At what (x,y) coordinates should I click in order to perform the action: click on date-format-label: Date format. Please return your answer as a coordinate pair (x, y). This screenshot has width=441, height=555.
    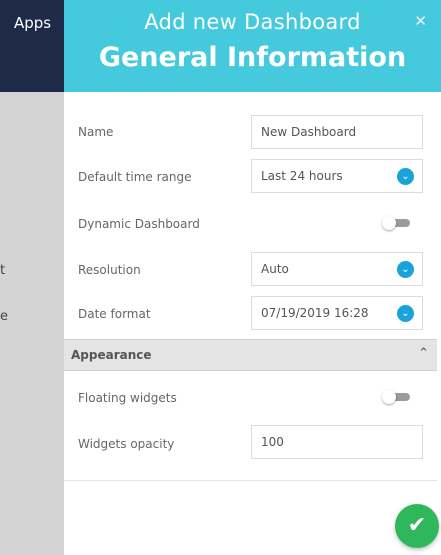
    Looking at the image, I should click on (114, 314).